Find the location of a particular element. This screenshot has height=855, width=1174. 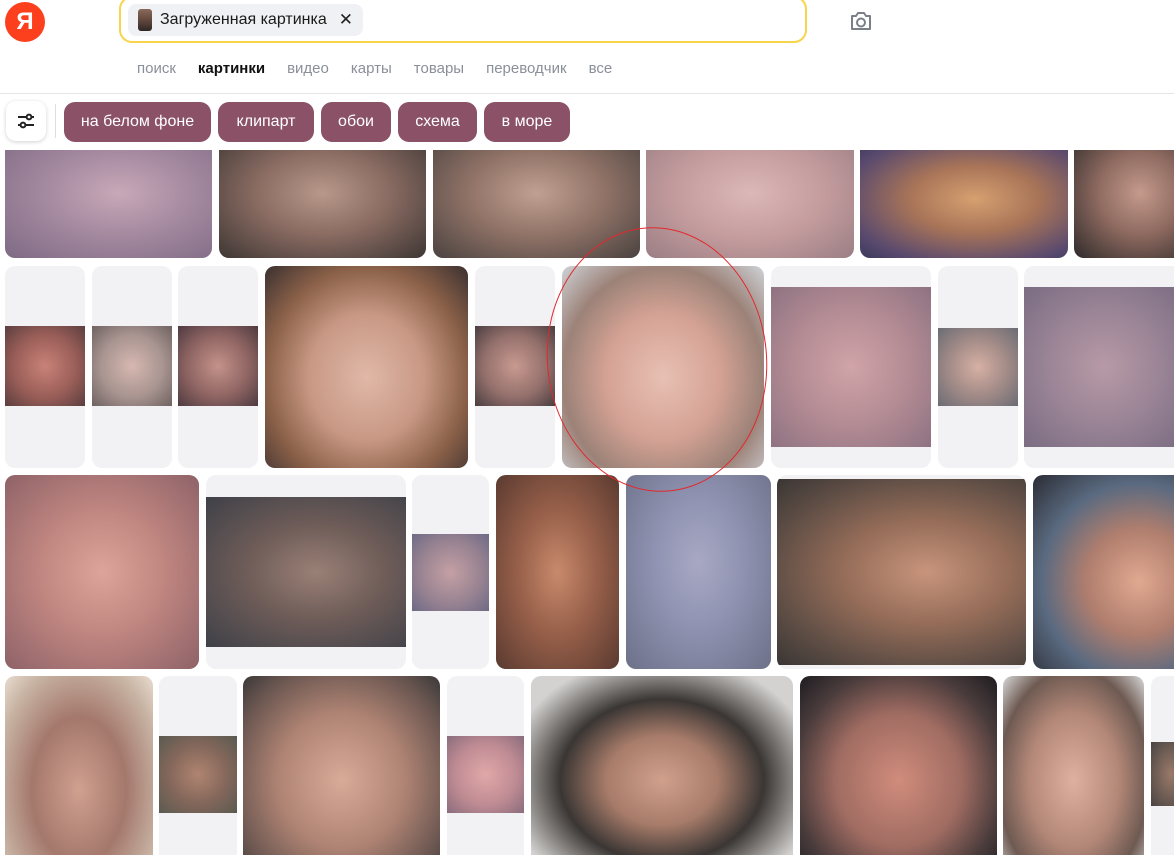

search-box: Загруженная картинка ✕ is located at coordinates (463, 21).